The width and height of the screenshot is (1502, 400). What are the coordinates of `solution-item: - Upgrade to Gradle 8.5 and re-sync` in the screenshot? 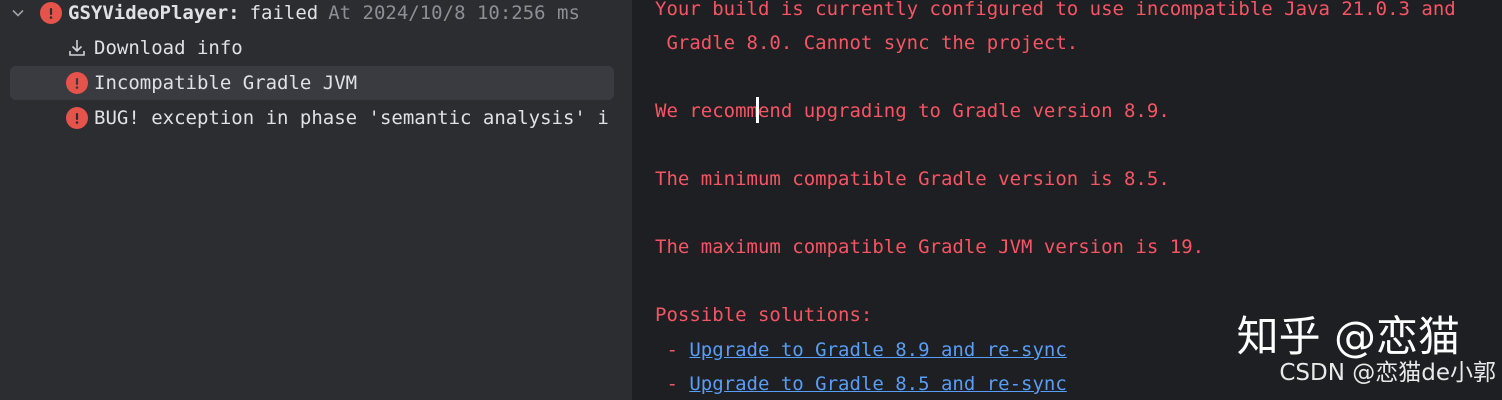 It's located at (861, 384).